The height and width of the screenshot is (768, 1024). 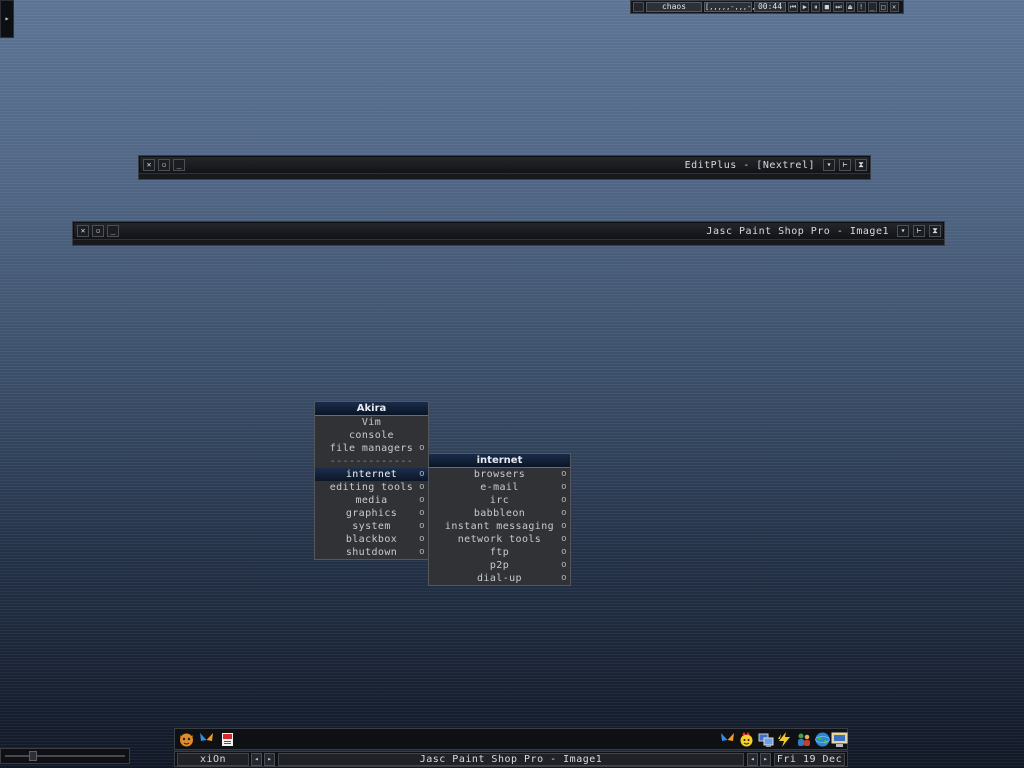 I want to click on menu-item-label: console, so click(x=371, y=435).